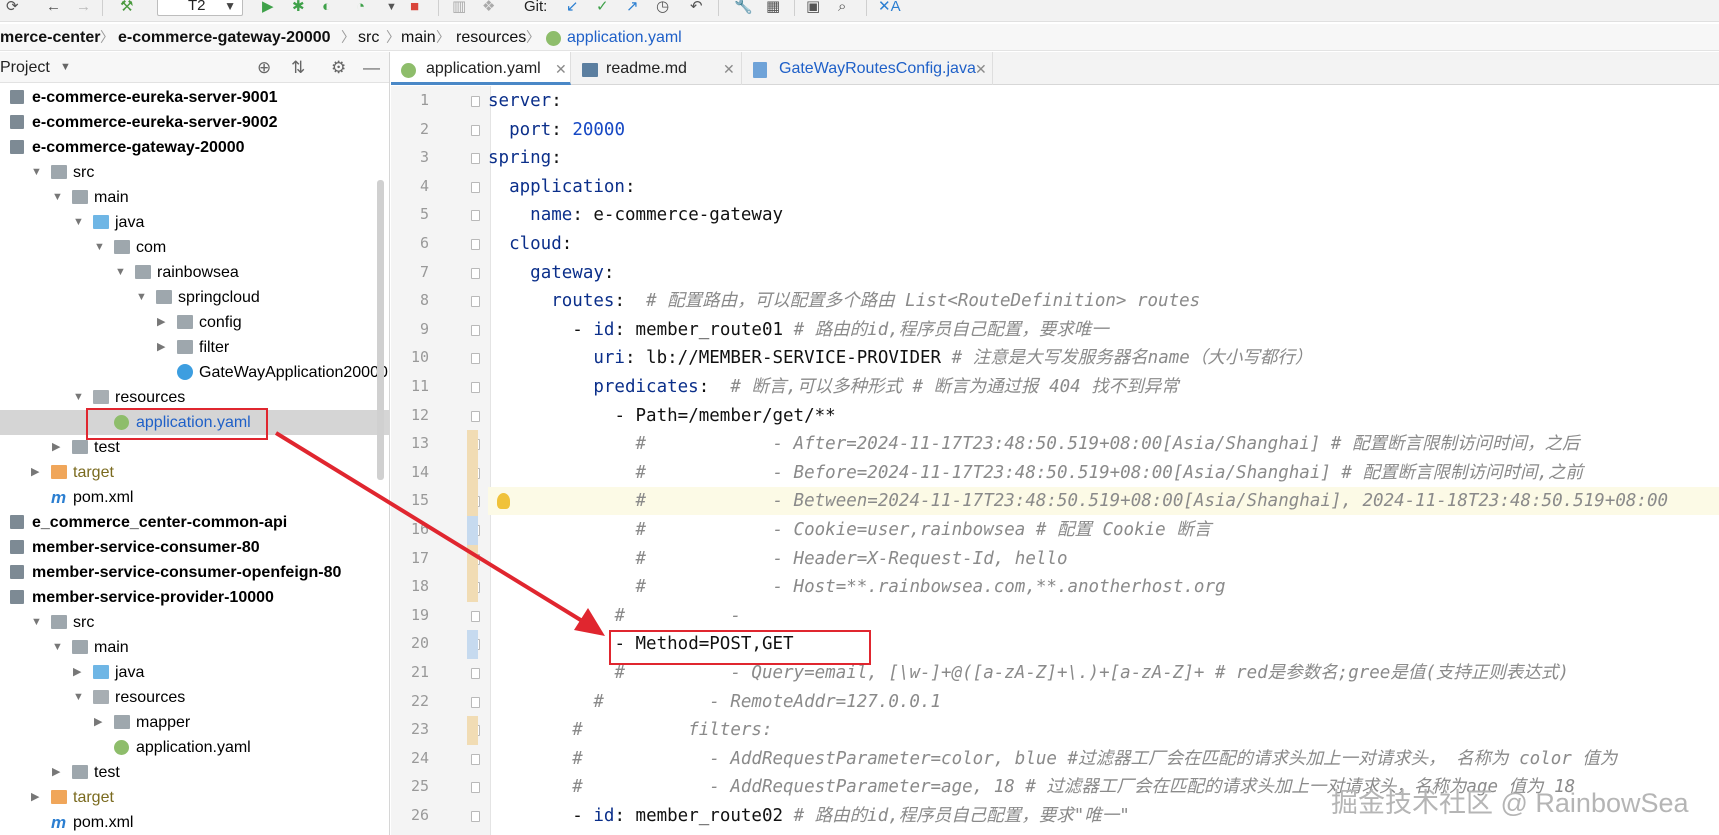 The image size is (1719, 835). What do you see at coordinates (813, 7) in the screenshot?
I see `terminal-icon: ▣` at bounding box center [813, 7].